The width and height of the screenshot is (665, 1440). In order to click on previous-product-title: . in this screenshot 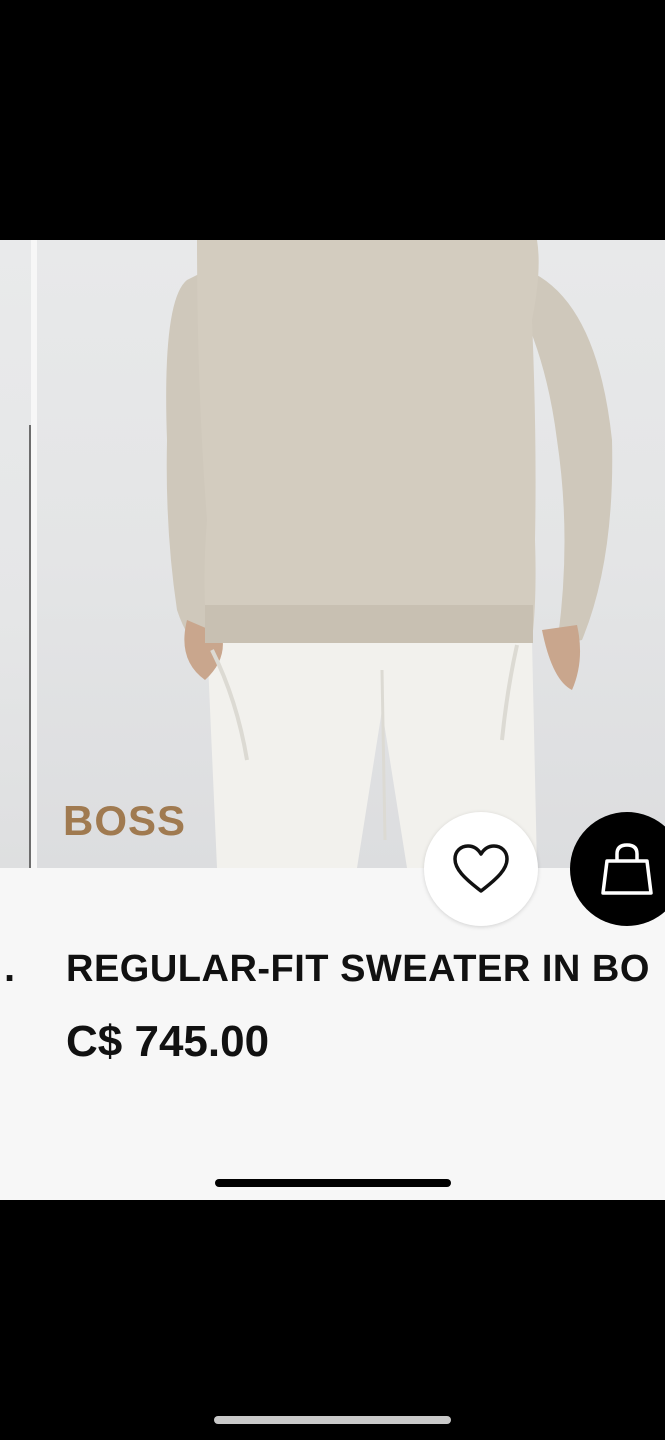, I will do `click(10, 968)`.